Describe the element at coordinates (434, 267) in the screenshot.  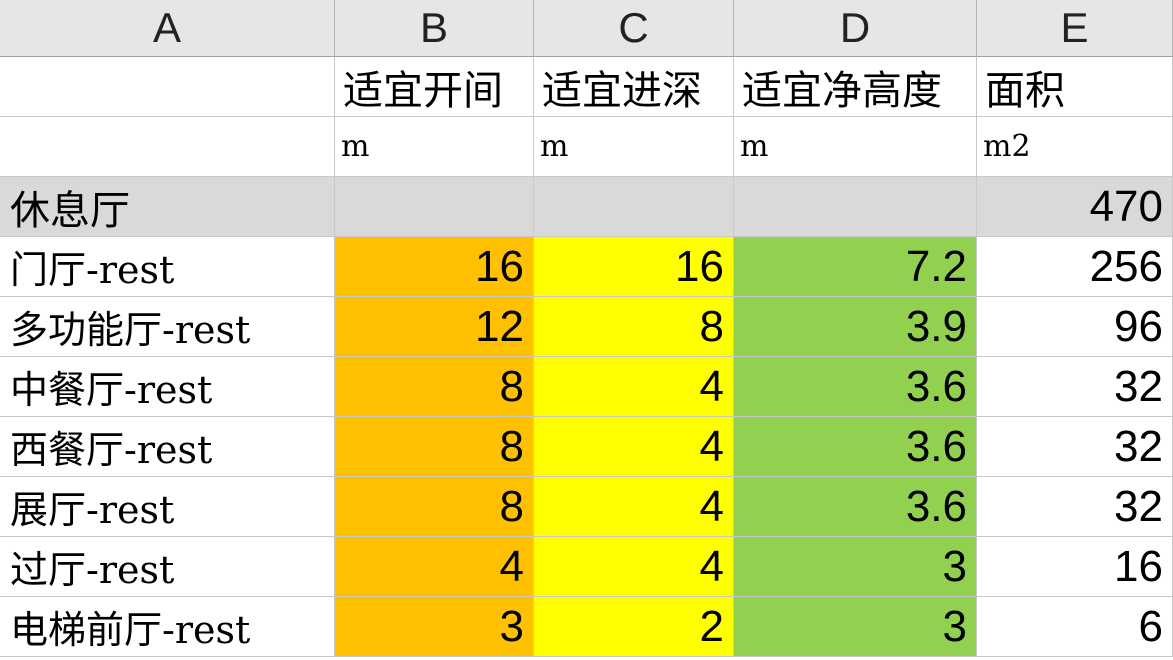
I see `width-cell: 16` at that location.